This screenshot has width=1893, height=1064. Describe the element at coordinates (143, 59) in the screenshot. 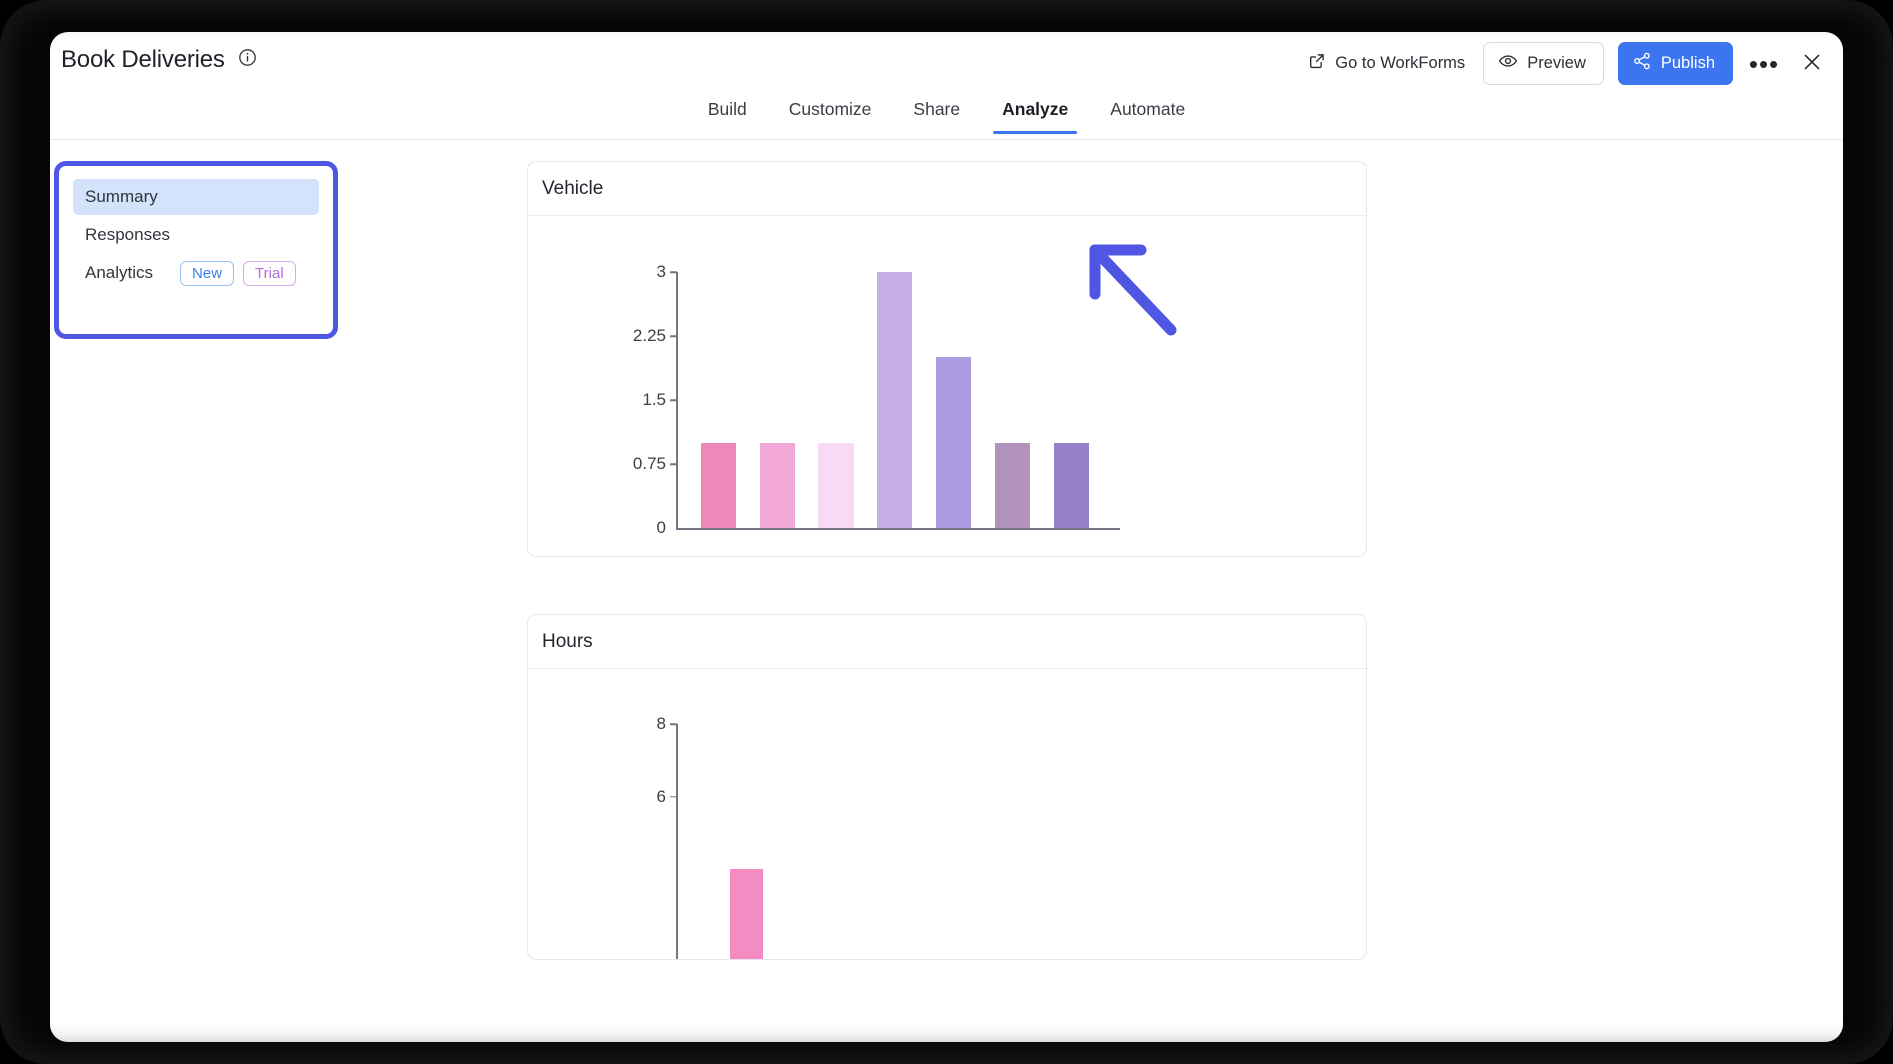

I see `page-title: Book Deliveries` at that location.